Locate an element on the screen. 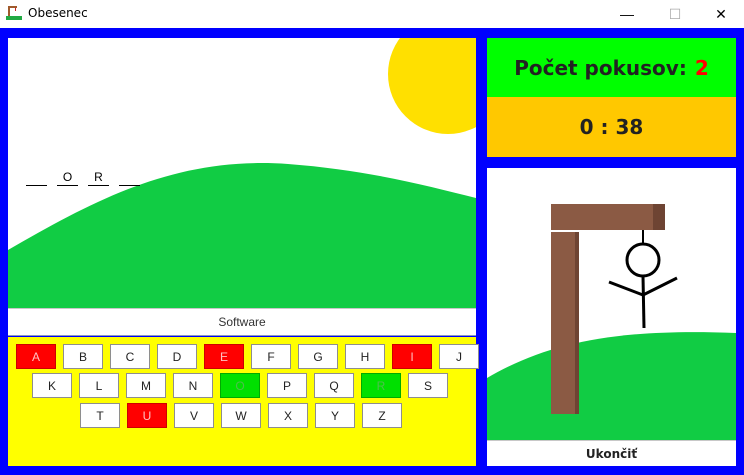 This screenshot has width=744, height=475. letter-key-t: T is located at coordinates (100, 415).